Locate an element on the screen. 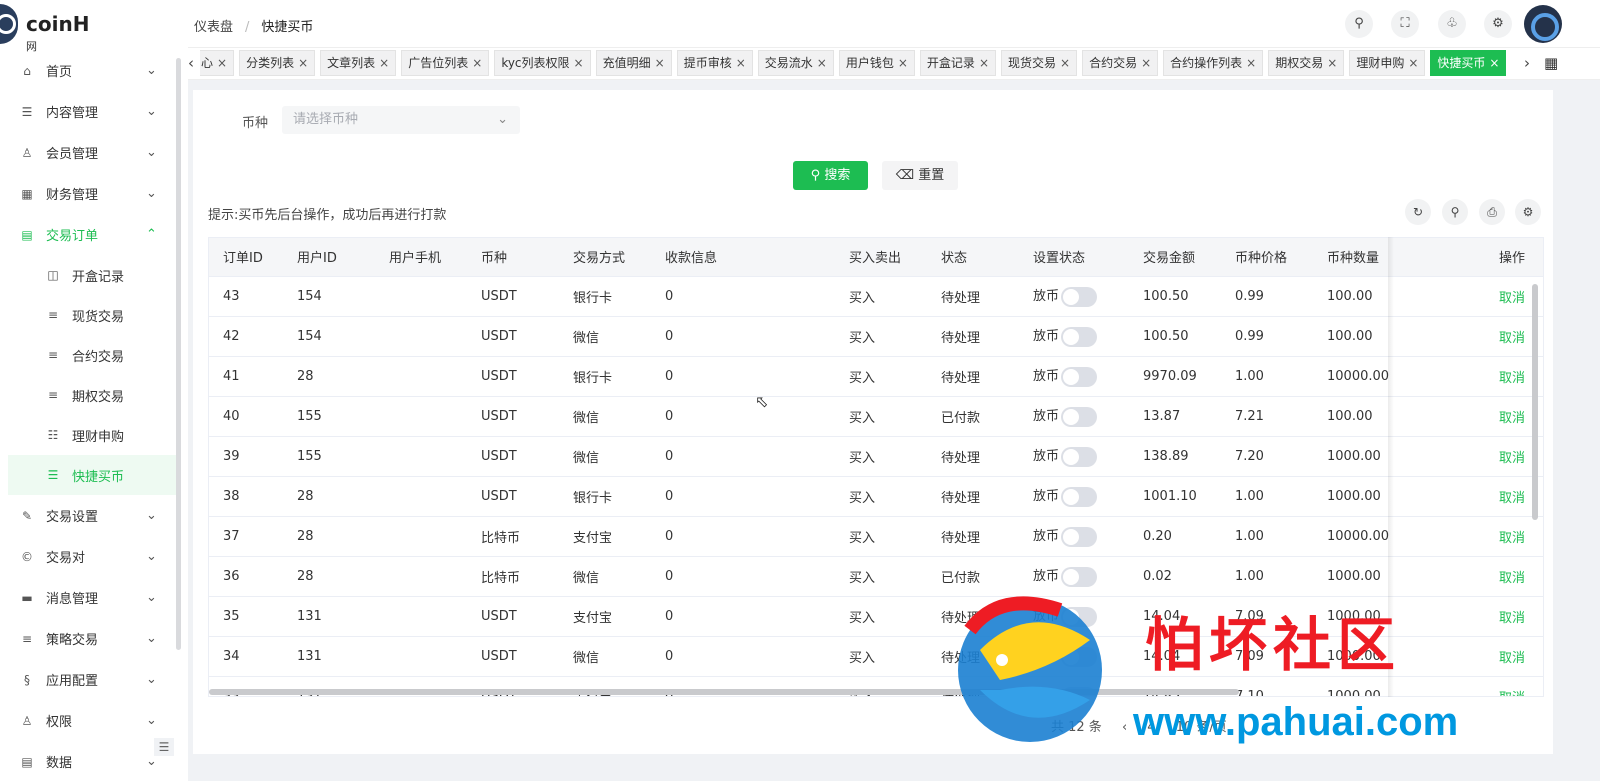  chevron-icon: ⌄ is located at coordinates (151, 638).